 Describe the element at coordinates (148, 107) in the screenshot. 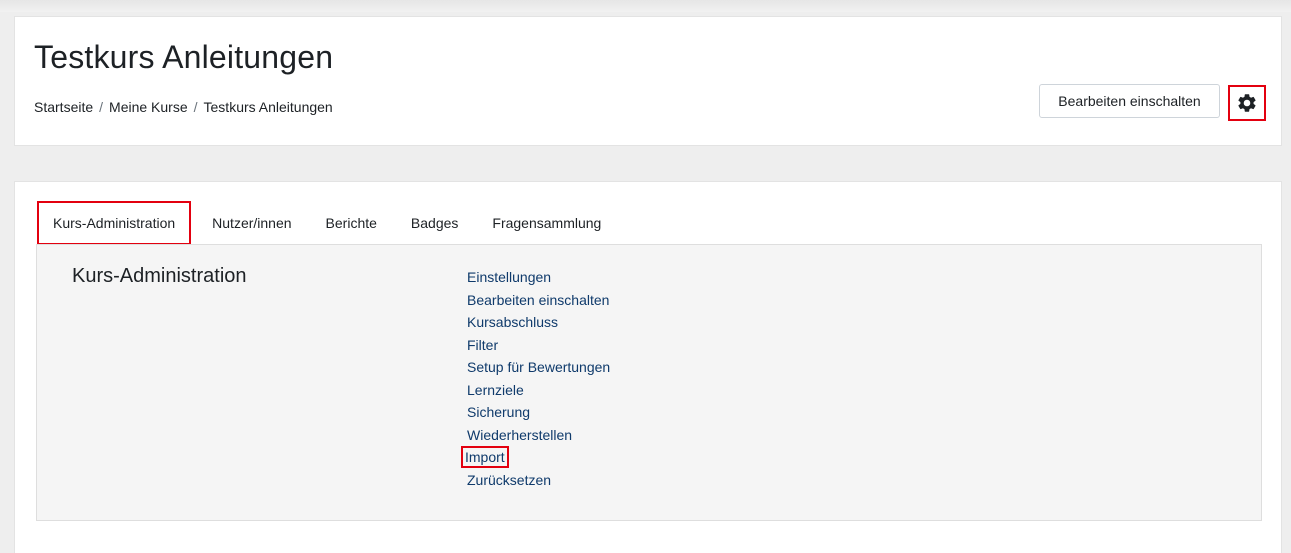

I see `breadcrumb-item-my-courses: Meine Kurse` at that location.